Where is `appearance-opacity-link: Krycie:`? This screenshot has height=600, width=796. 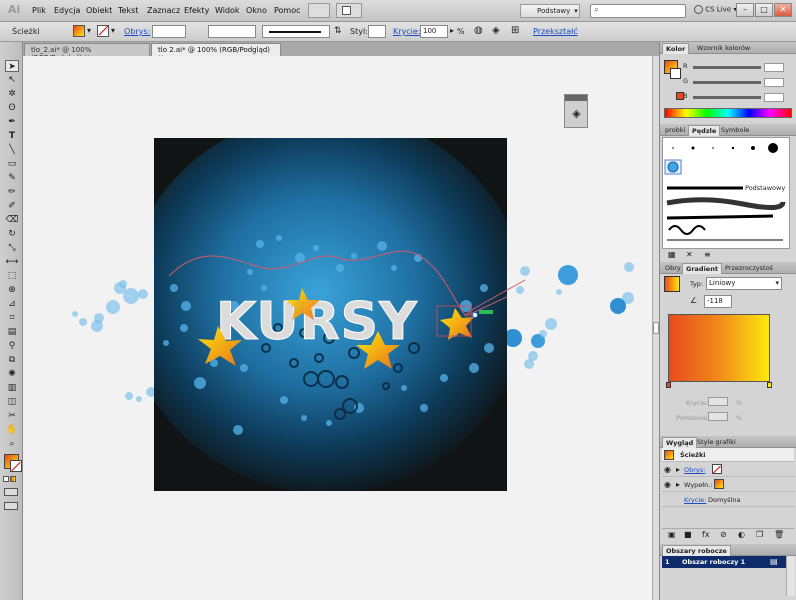 appearance-opacity-link: Krycie: is located at coordinates (695, 500).